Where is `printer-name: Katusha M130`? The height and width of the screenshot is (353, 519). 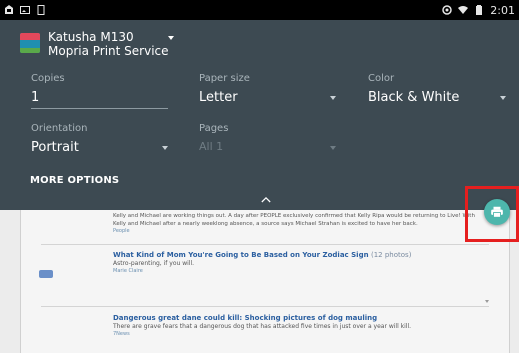 printer-name: Katusha M130 is located at coordinates (91, 37).